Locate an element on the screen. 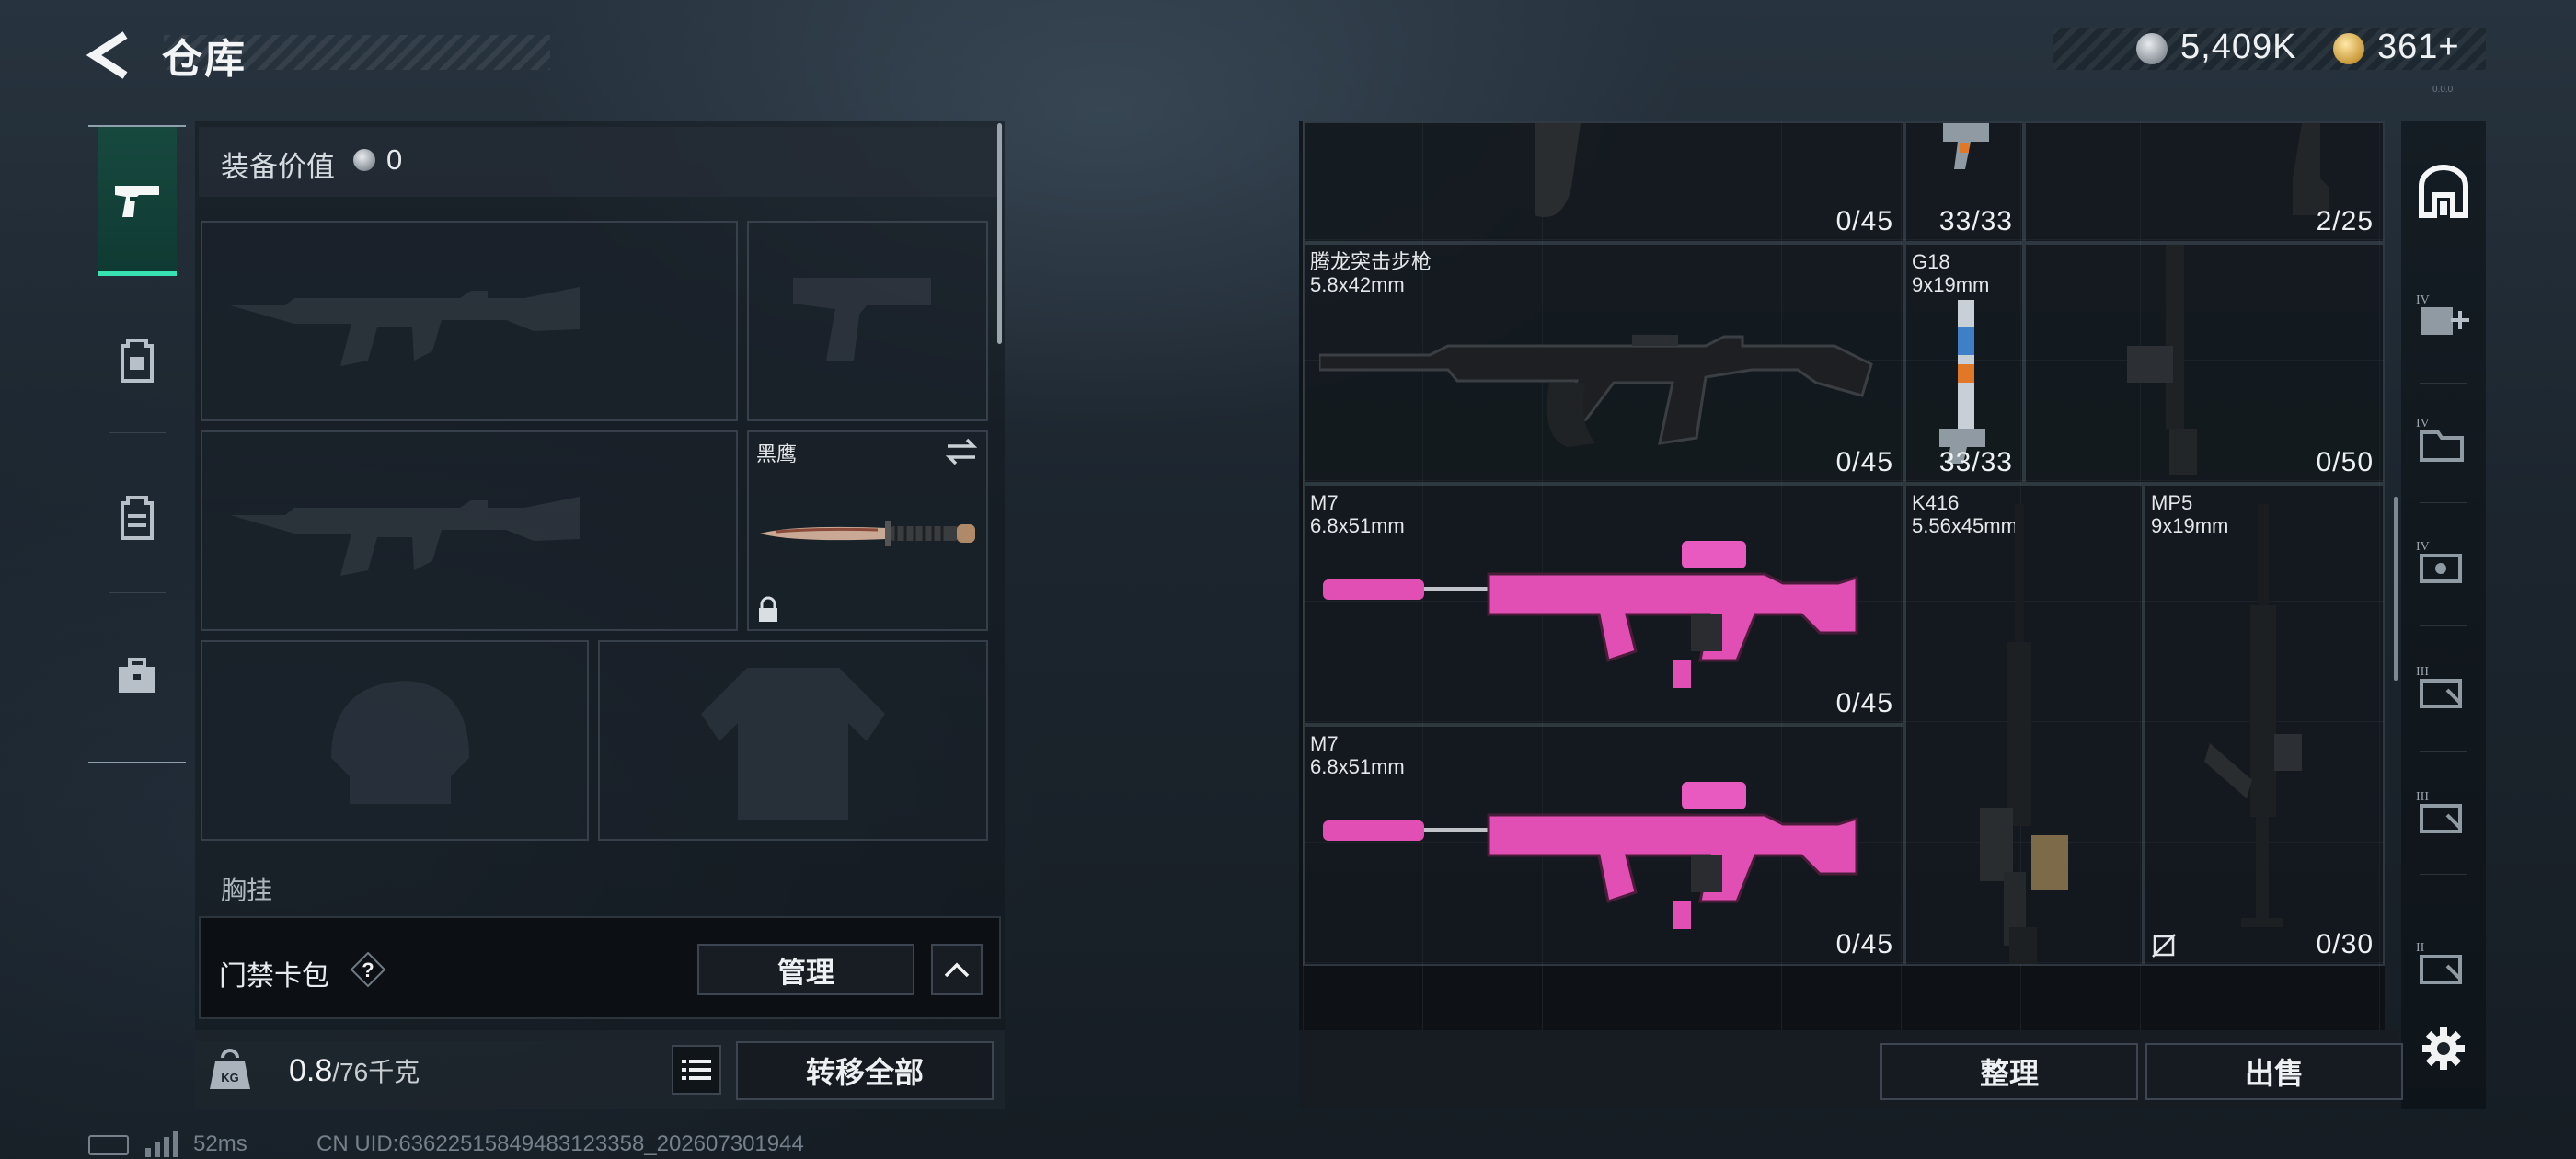 This screenshot has width=2576, height=1159. sort-button: 整理 is located at coordinates (2009, 1071).